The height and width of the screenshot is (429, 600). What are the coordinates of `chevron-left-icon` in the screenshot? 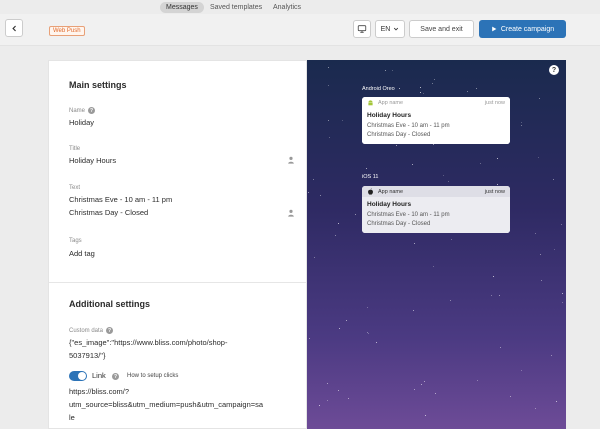 It's located at (13, 28).